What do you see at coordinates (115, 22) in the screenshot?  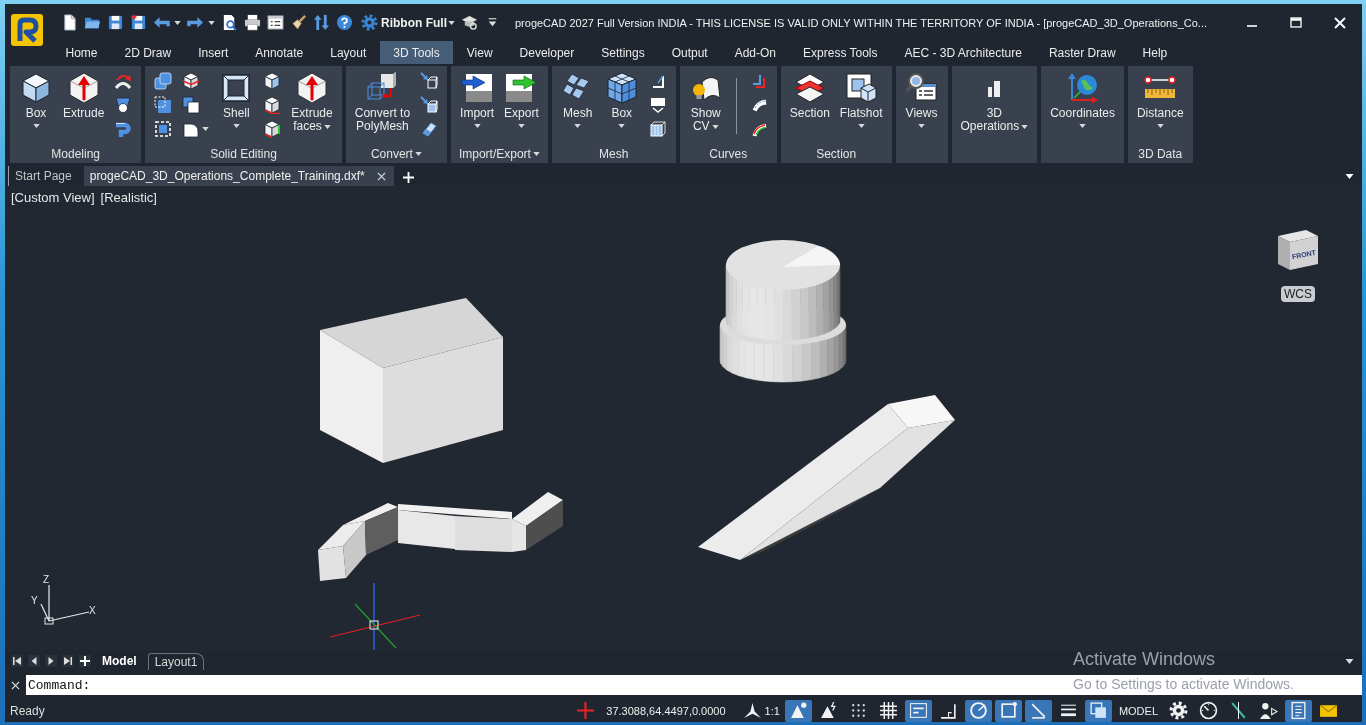 I see `floppy-icon` at bounding box center [115, 22].